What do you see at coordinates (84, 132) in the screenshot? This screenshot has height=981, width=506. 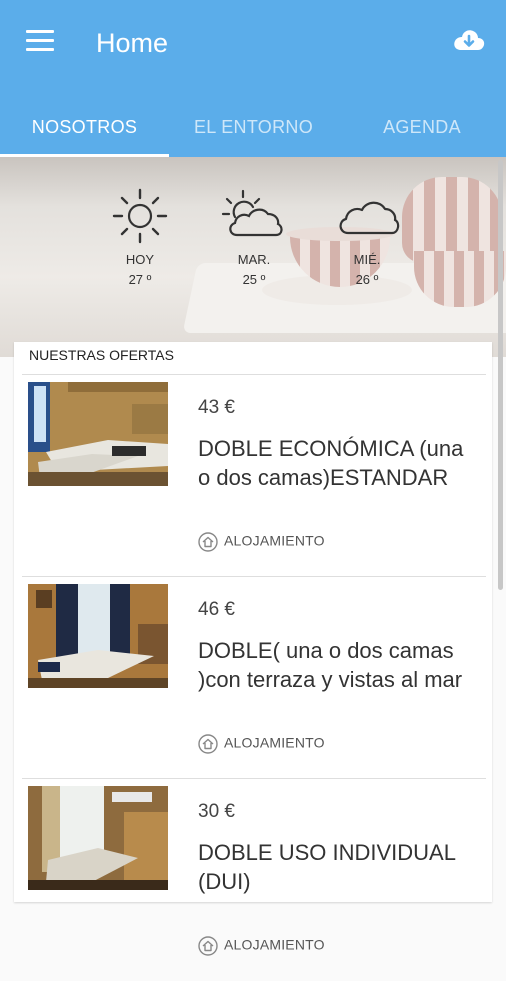 I see `tab-nosotros: NOSOTROS` at bounding box center [84, 132].